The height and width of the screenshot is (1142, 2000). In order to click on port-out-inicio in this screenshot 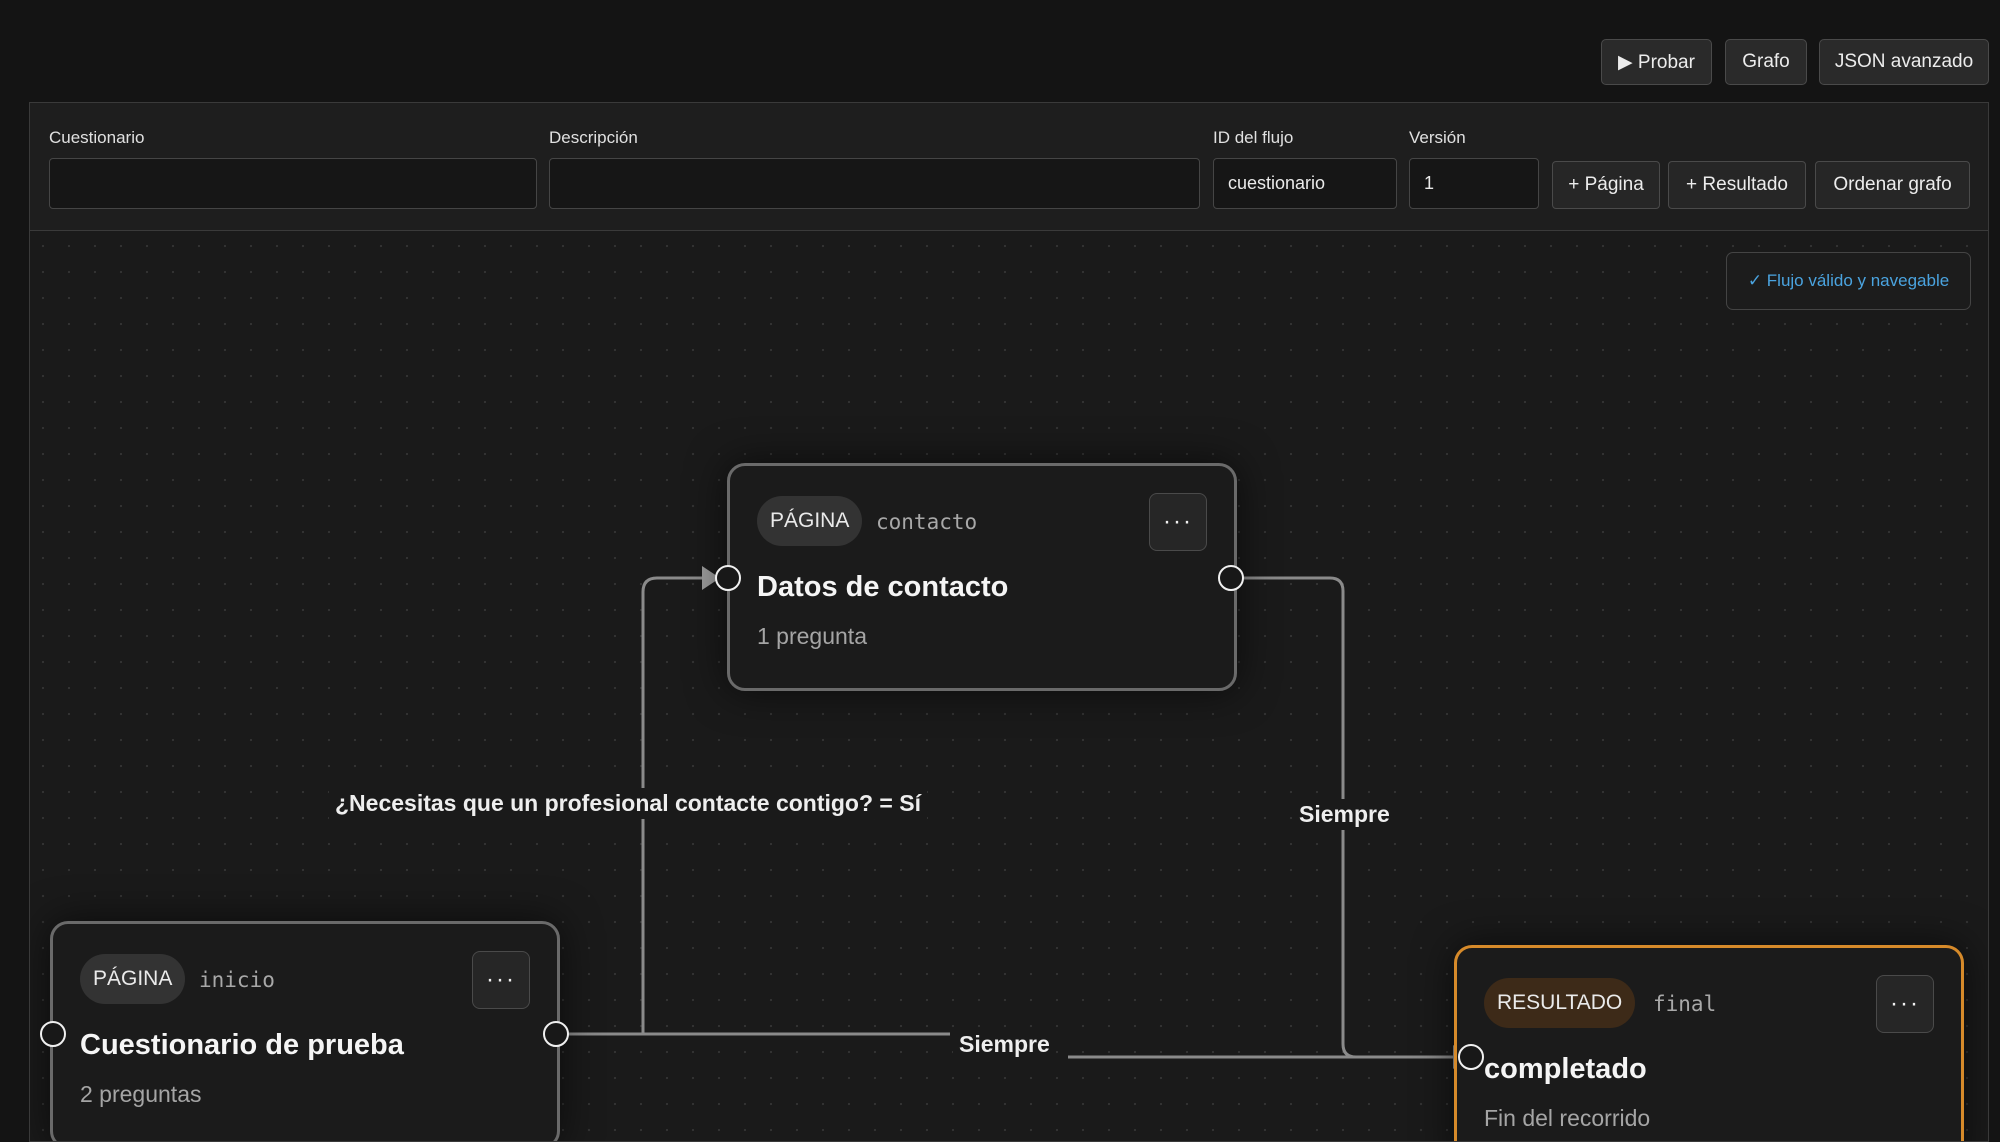, I will do `click(556, 1034)`.